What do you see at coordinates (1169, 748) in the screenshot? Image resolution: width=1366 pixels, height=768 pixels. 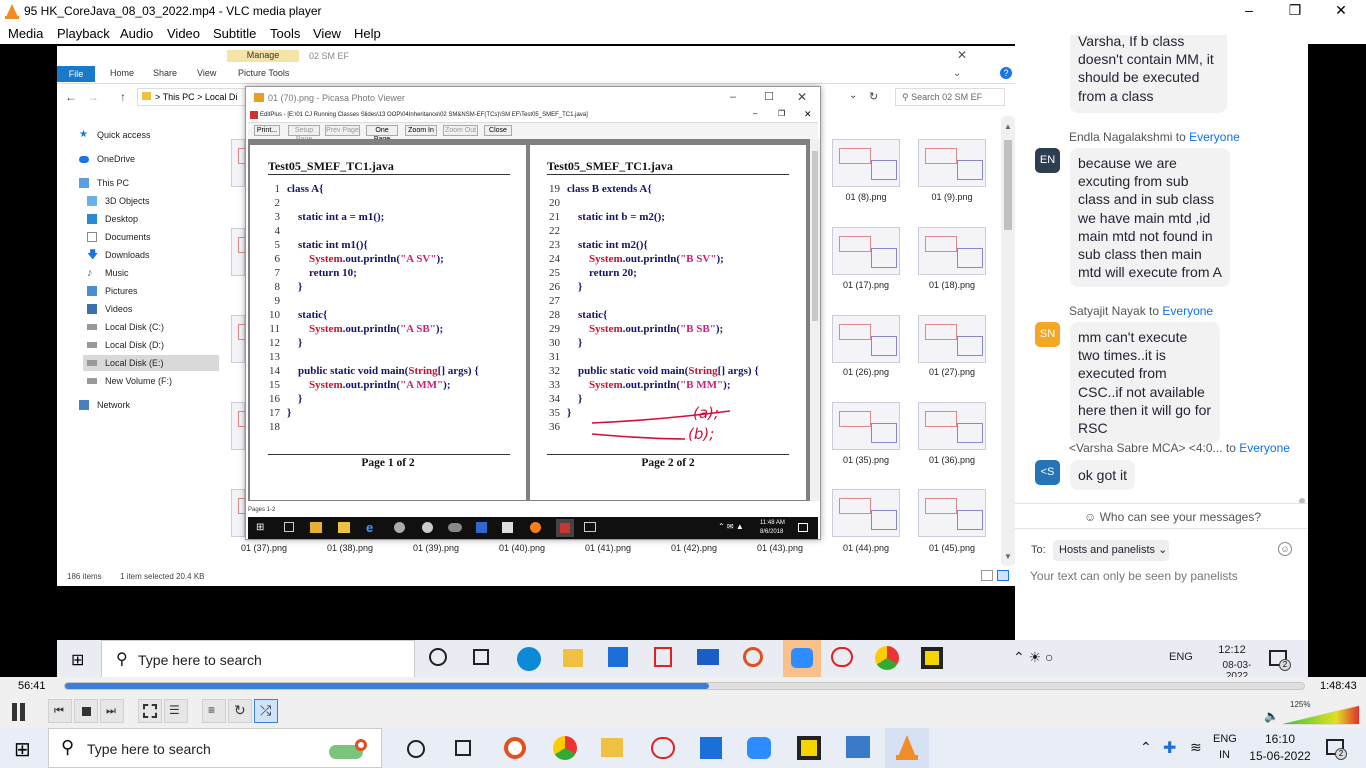 I see `add-icon: ✚` at bounding box center [1169, 748].